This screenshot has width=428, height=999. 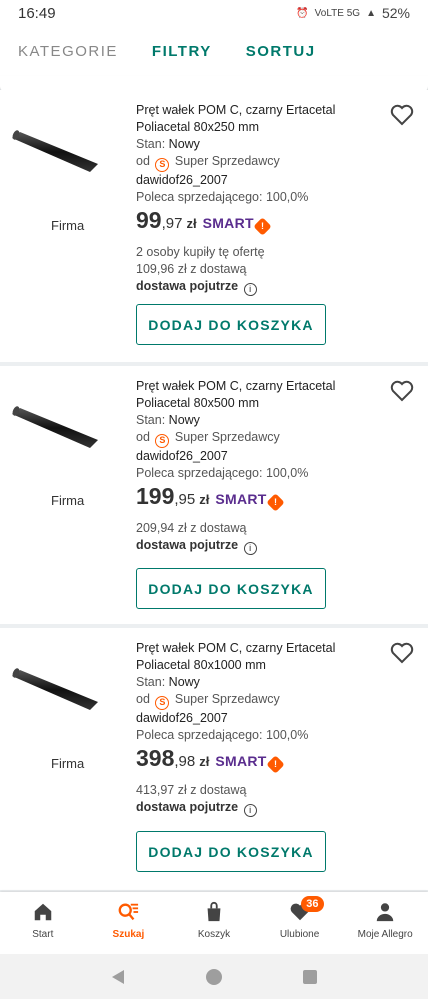 What do you see at coordinates (191, 269) in the screenshot?
I see `delivery-price: 109,96 zł z dostawą` at bounding box center [191, 269].